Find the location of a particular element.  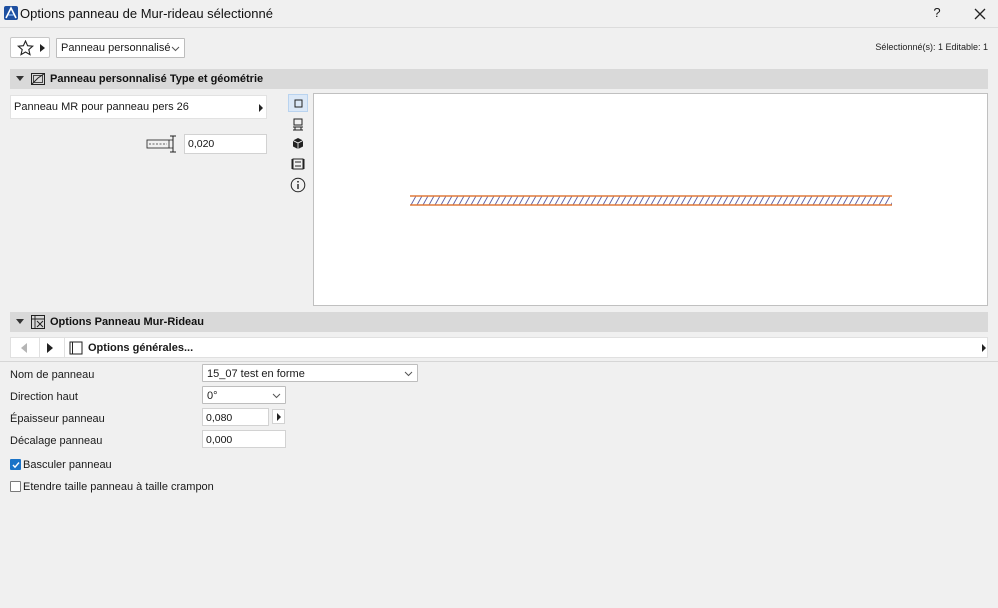

curtain-wall-panel-icon is located at coordinates (38, 322).